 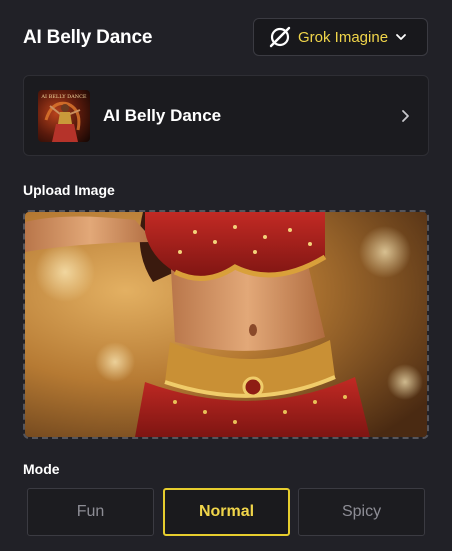 I want to click on mode-option-fun: Fun, so click(x=90, y=512).